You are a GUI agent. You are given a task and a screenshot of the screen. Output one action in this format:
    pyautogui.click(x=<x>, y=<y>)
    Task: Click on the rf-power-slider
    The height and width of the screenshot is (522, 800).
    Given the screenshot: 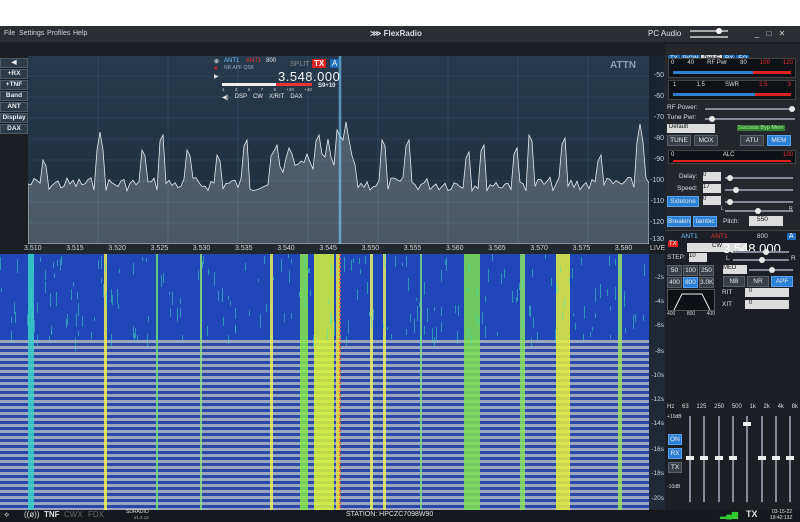 What is the action you would take?
    pyautogui.click(x=750, y=109)
    